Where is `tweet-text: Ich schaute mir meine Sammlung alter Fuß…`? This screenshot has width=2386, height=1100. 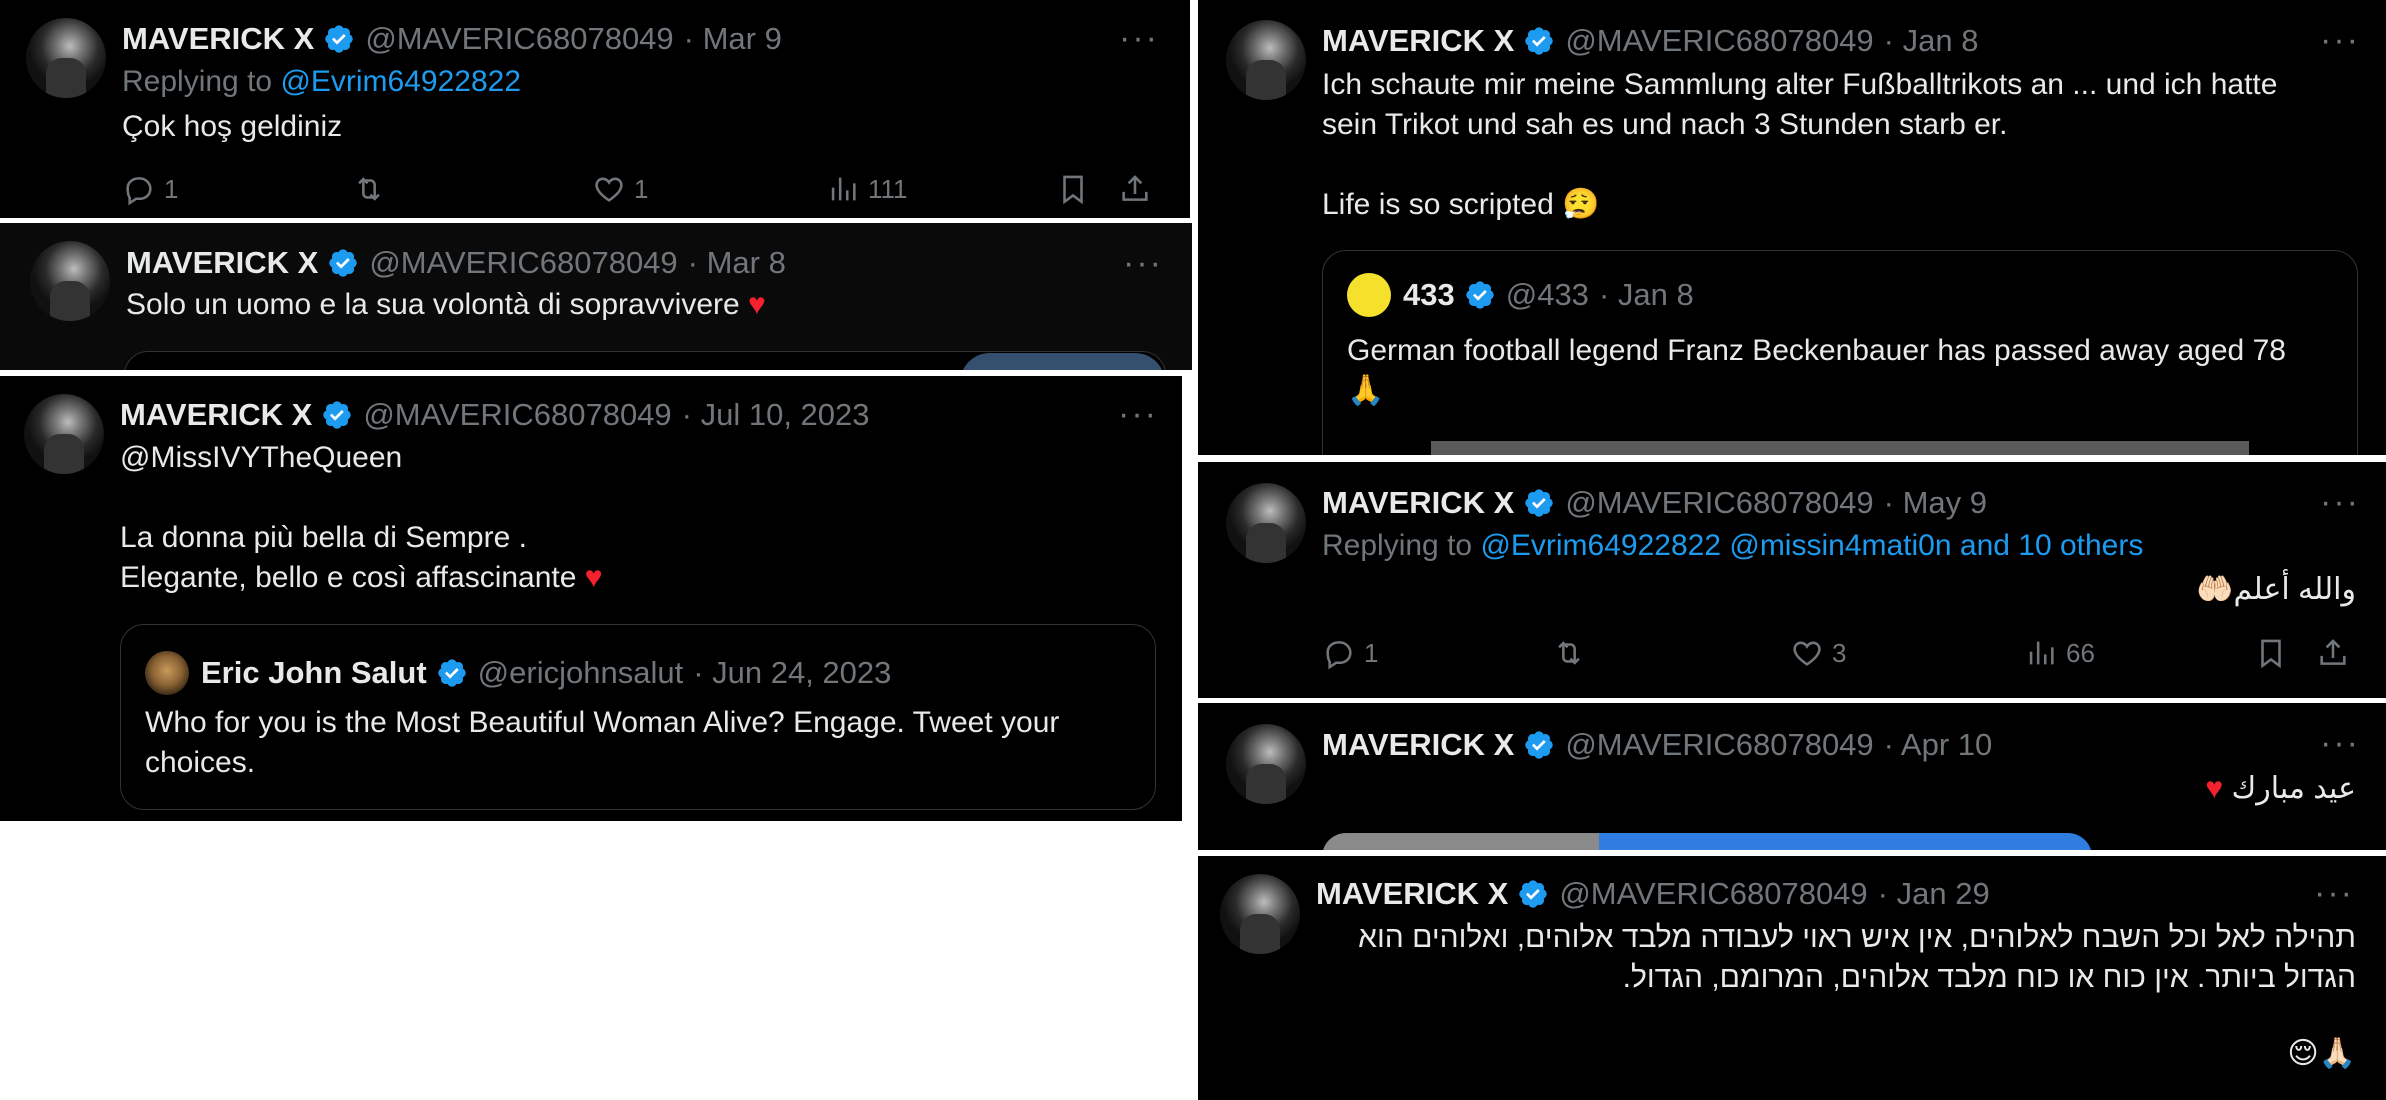
tweet-text: Ich schaute mir meine Sammlung alter Fuß… is located at coordinates (1804, 104).